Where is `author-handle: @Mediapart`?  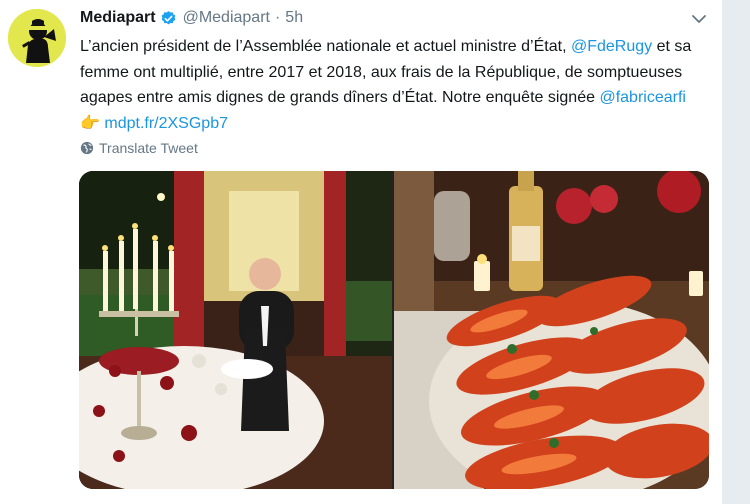 author-handle: @Mediapart is located at coordinates (226, 18).